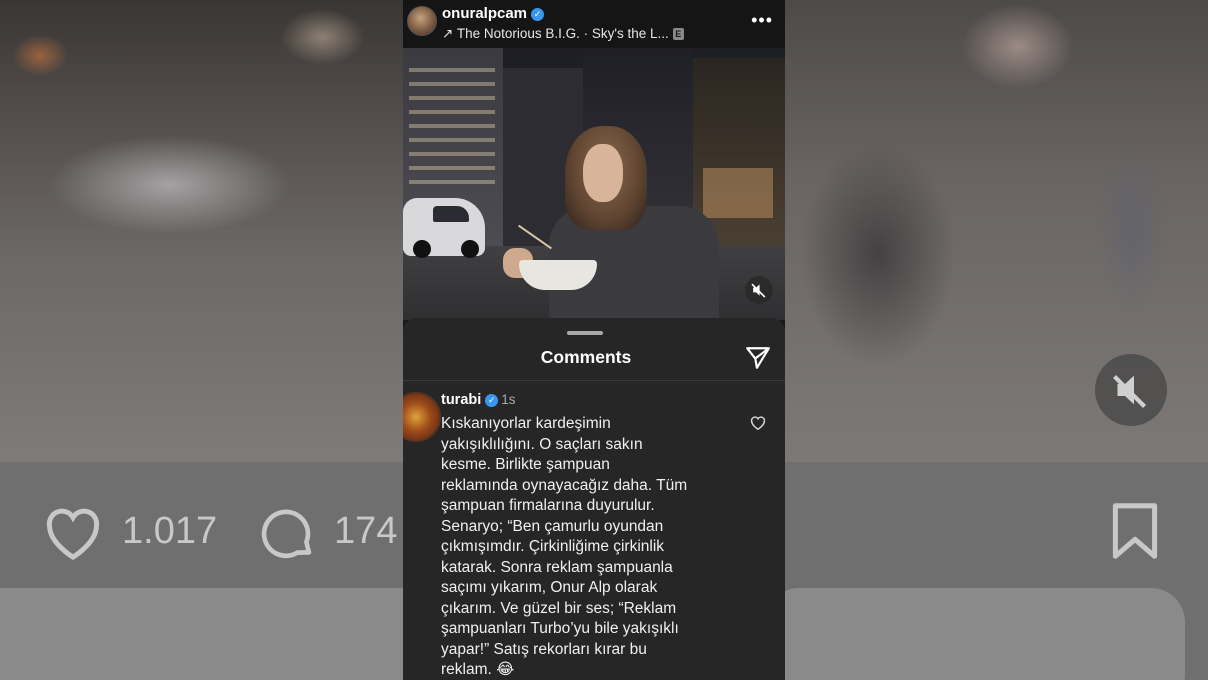 The height and width of the screenshot is (680, 1208). I want to click on video-frame, so click(594, 184).